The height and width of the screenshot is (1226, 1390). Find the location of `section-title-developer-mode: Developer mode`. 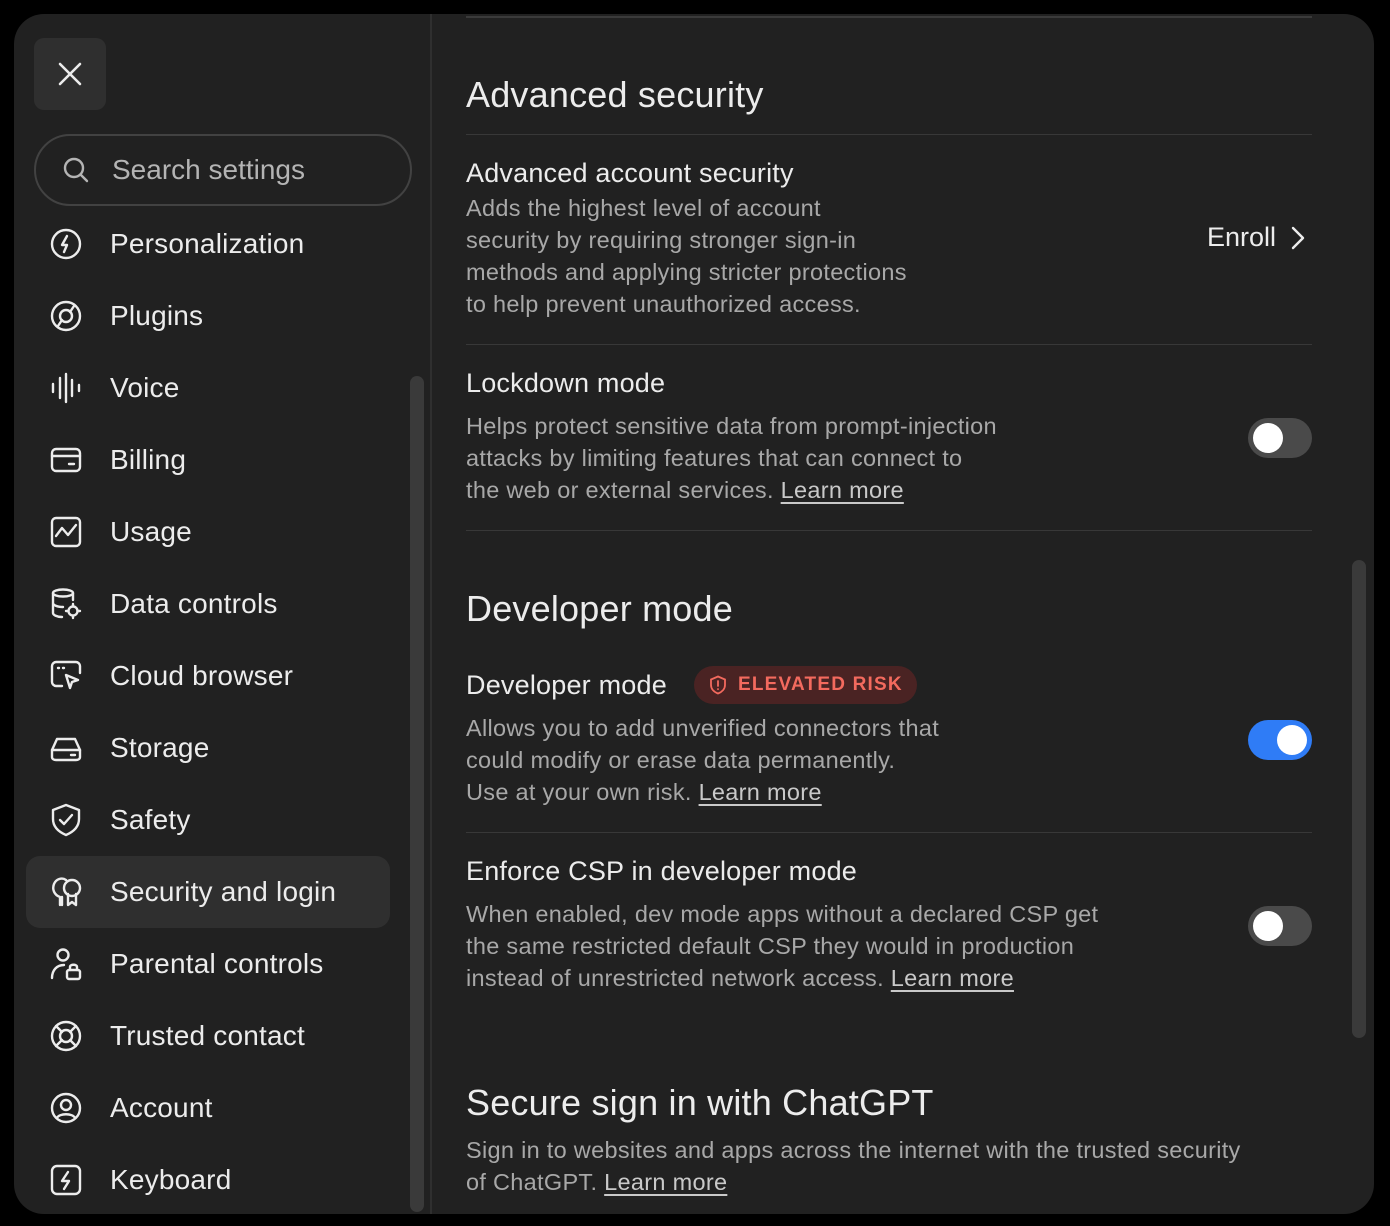

section-title-developer-mode: Developer mode is located at coordinates (599, 608).